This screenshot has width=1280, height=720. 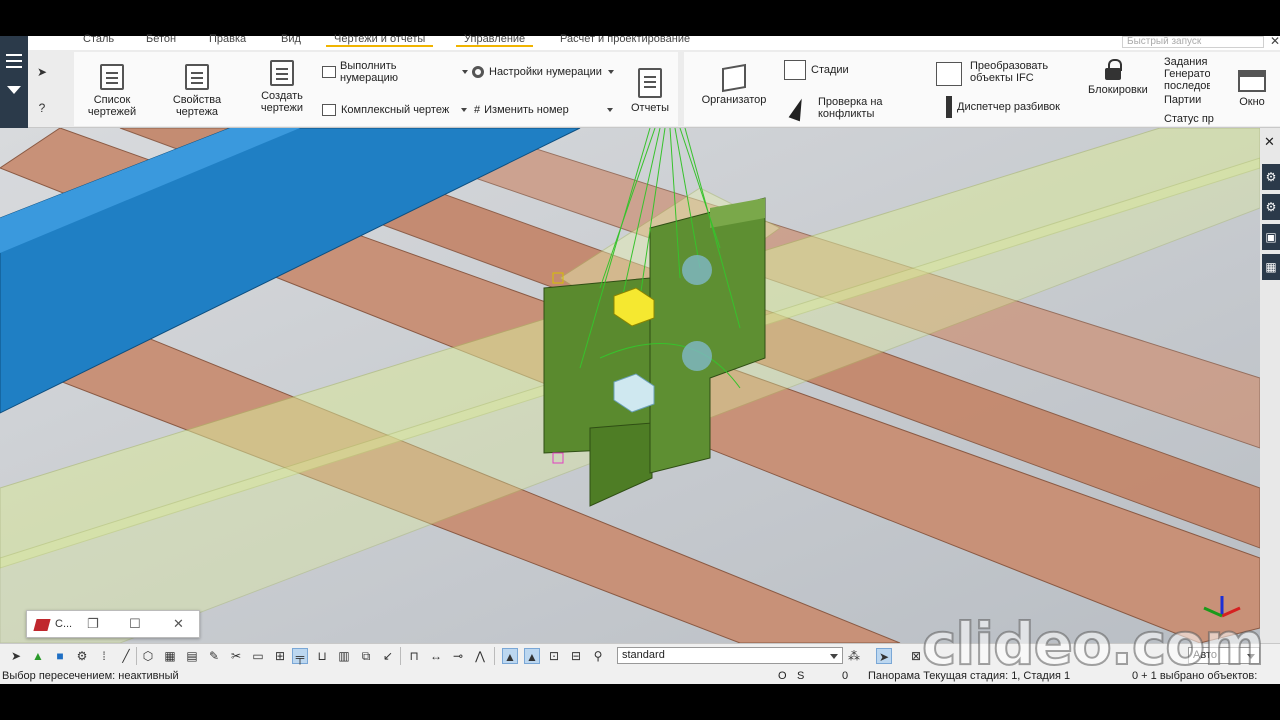 I want to click on ortho-indicator: O, so click(x=782, y=676).